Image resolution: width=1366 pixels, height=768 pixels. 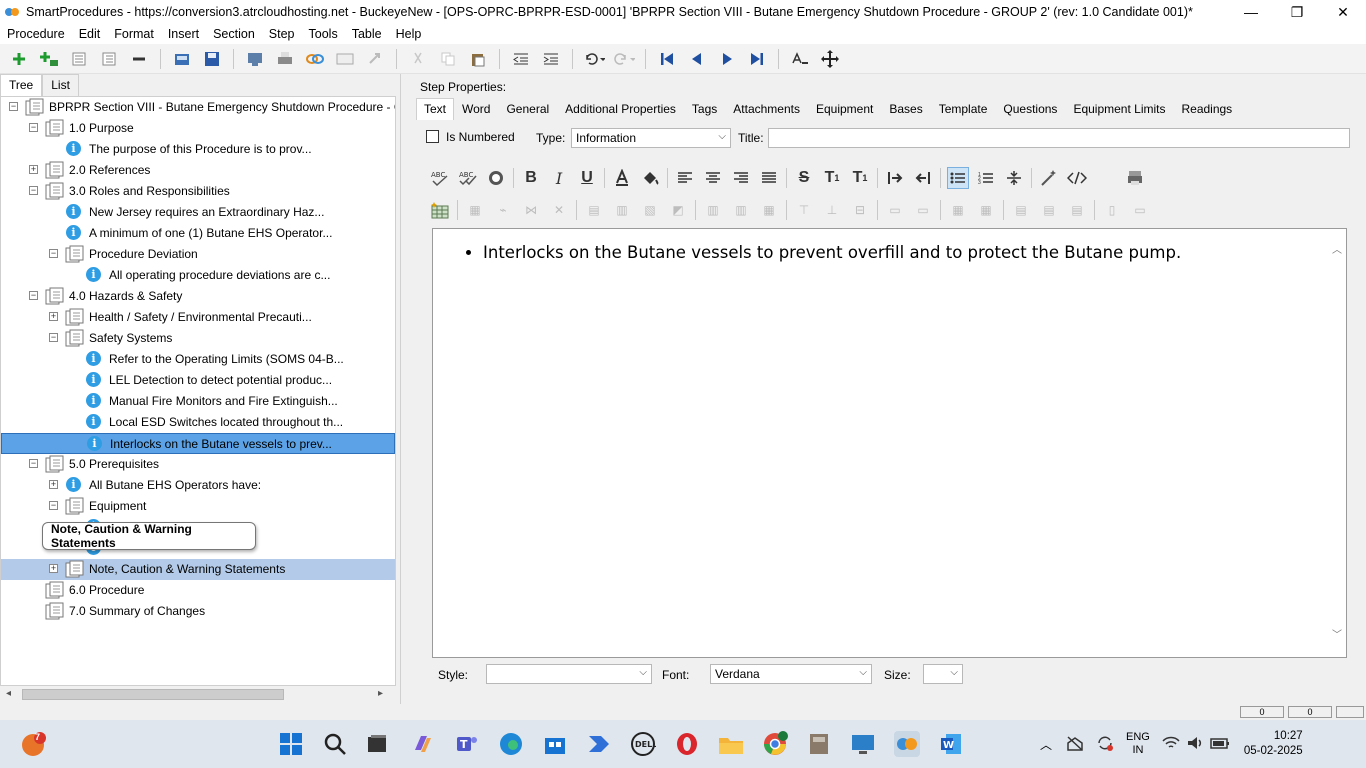 What do you see at coordinates (895, 178) in the screenshot?
I see `increase-indent-icon` at bounding box center [895, 178].